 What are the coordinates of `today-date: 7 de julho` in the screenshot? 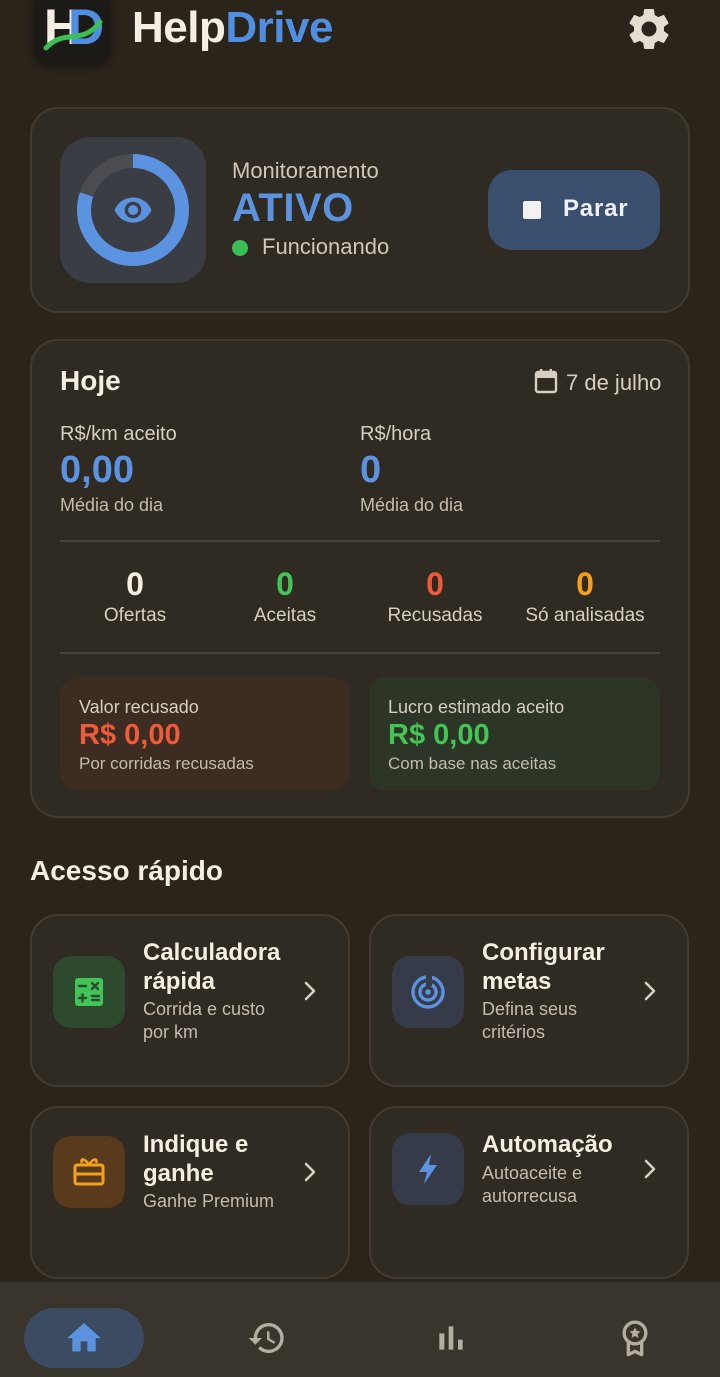 It's located at (597, 384).